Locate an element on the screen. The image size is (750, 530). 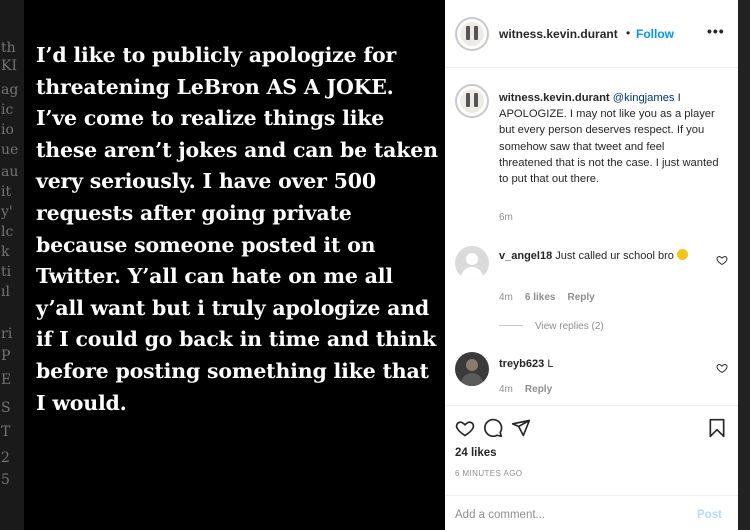
bg-fragment: it is located at coordinates (6, 192).